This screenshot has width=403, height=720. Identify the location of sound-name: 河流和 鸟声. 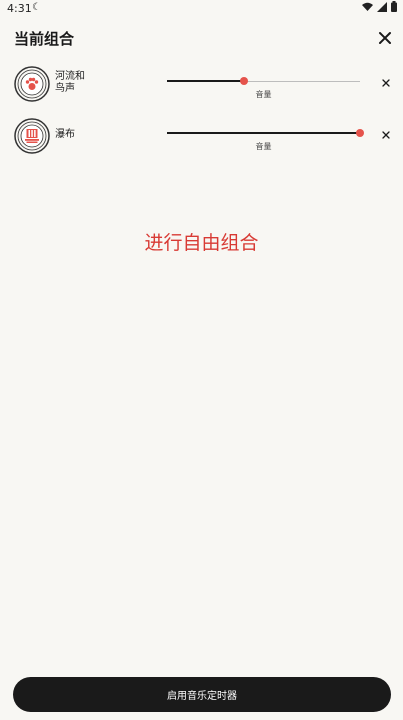
(70, 83).